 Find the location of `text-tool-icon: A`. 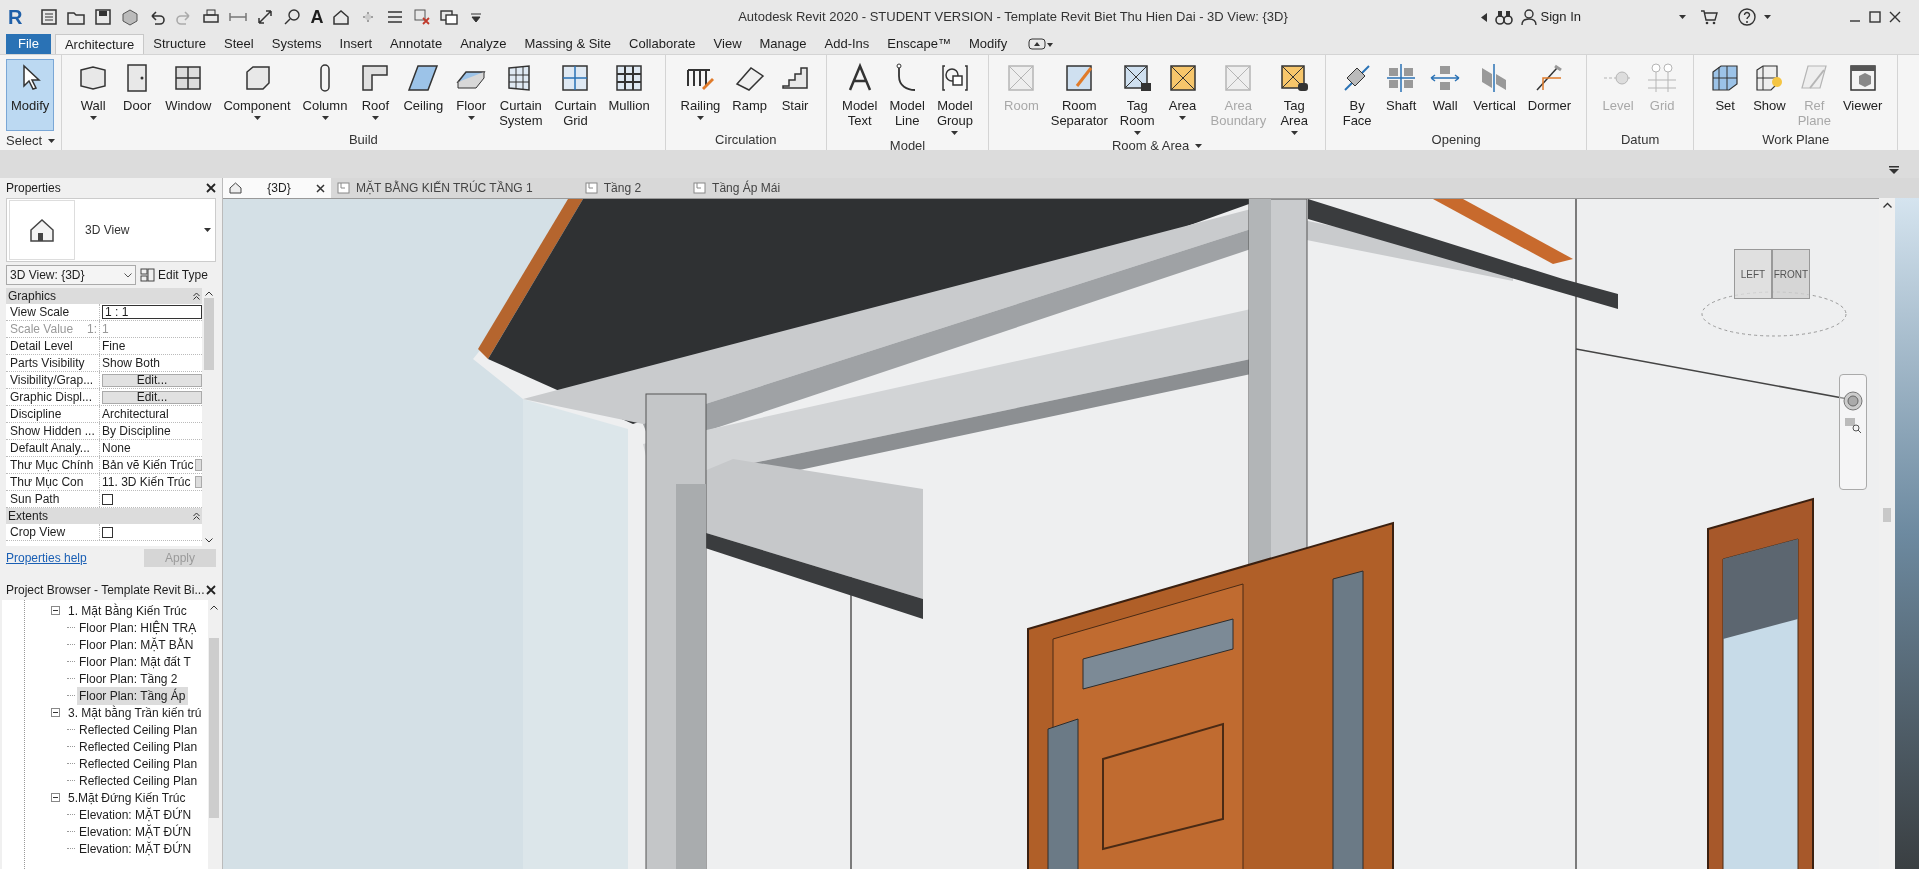

text-tool-icon: A is located at coordinates (317, 17).